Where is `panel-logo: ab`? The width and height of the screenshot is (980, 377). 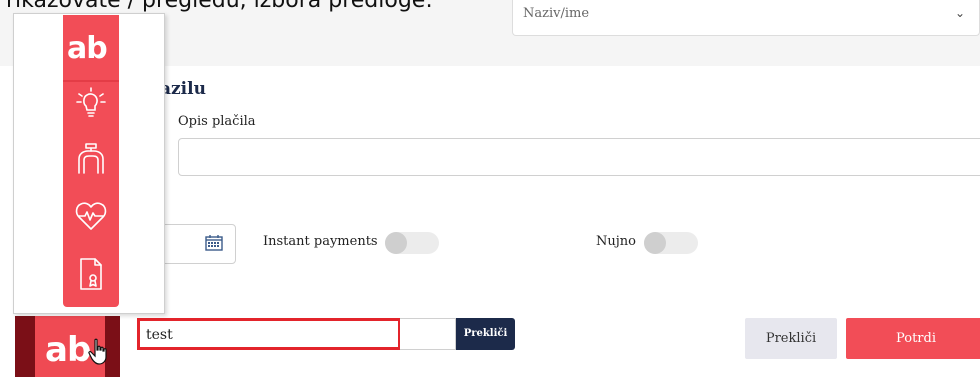
panel-logo: ab is located at coordinates (91, 48).